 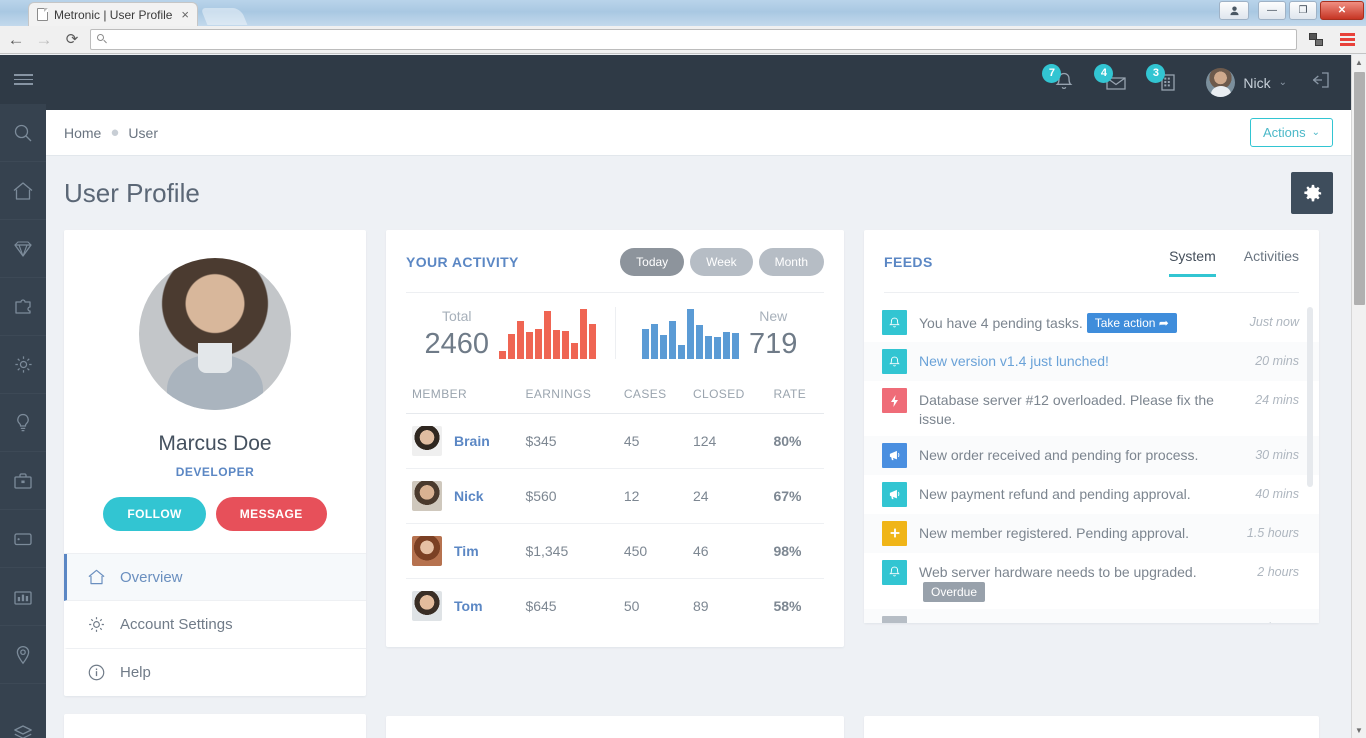 What do you see at coordinates (615, 496) in the screenshot?
I see `table-row: Nick $560 12 24 67%` at bounding box center [615, 496].